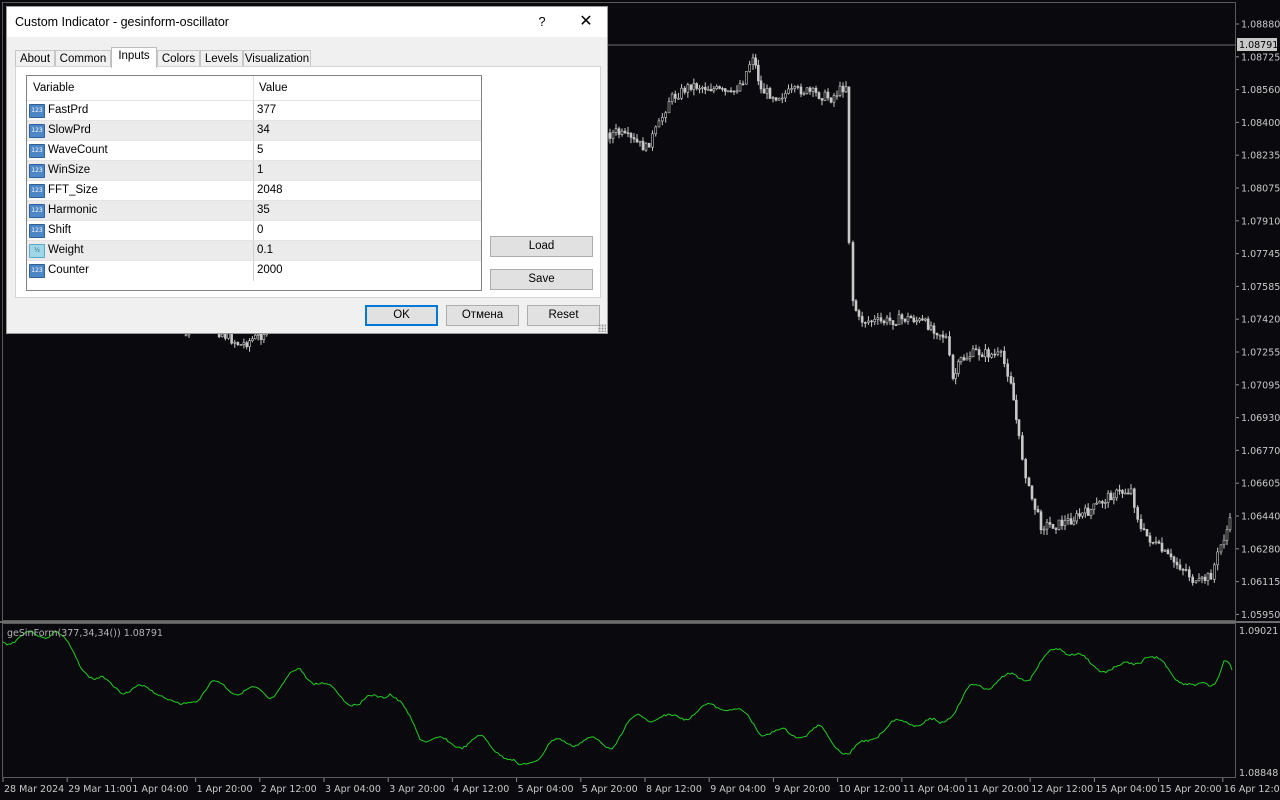 Image resolution: width=1280 pixels, height=800 pixels. What do you see at coordinates (260, 170) in the screenshot?
I see `input-value-cell: 1` at bounding box center [260, 170].